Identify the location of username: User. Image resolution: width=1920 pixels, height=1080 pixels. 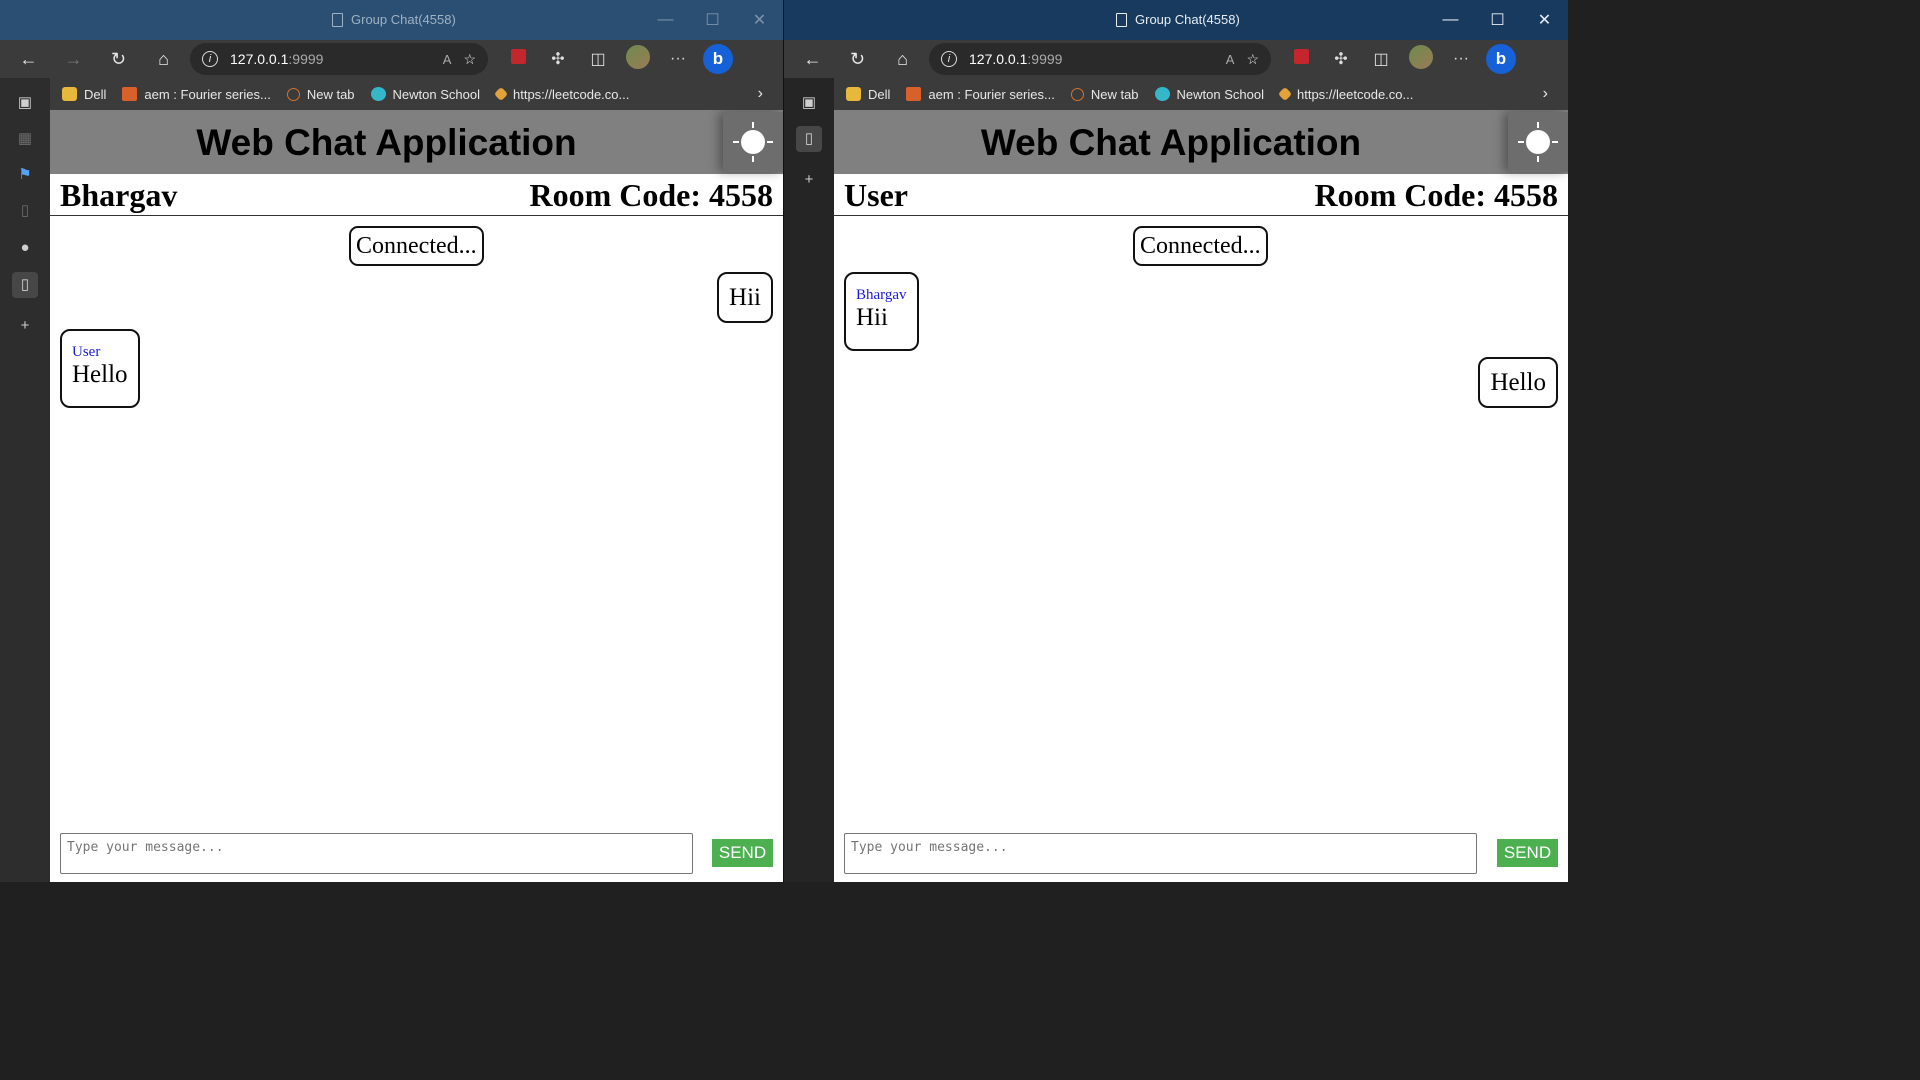
(876, 195).